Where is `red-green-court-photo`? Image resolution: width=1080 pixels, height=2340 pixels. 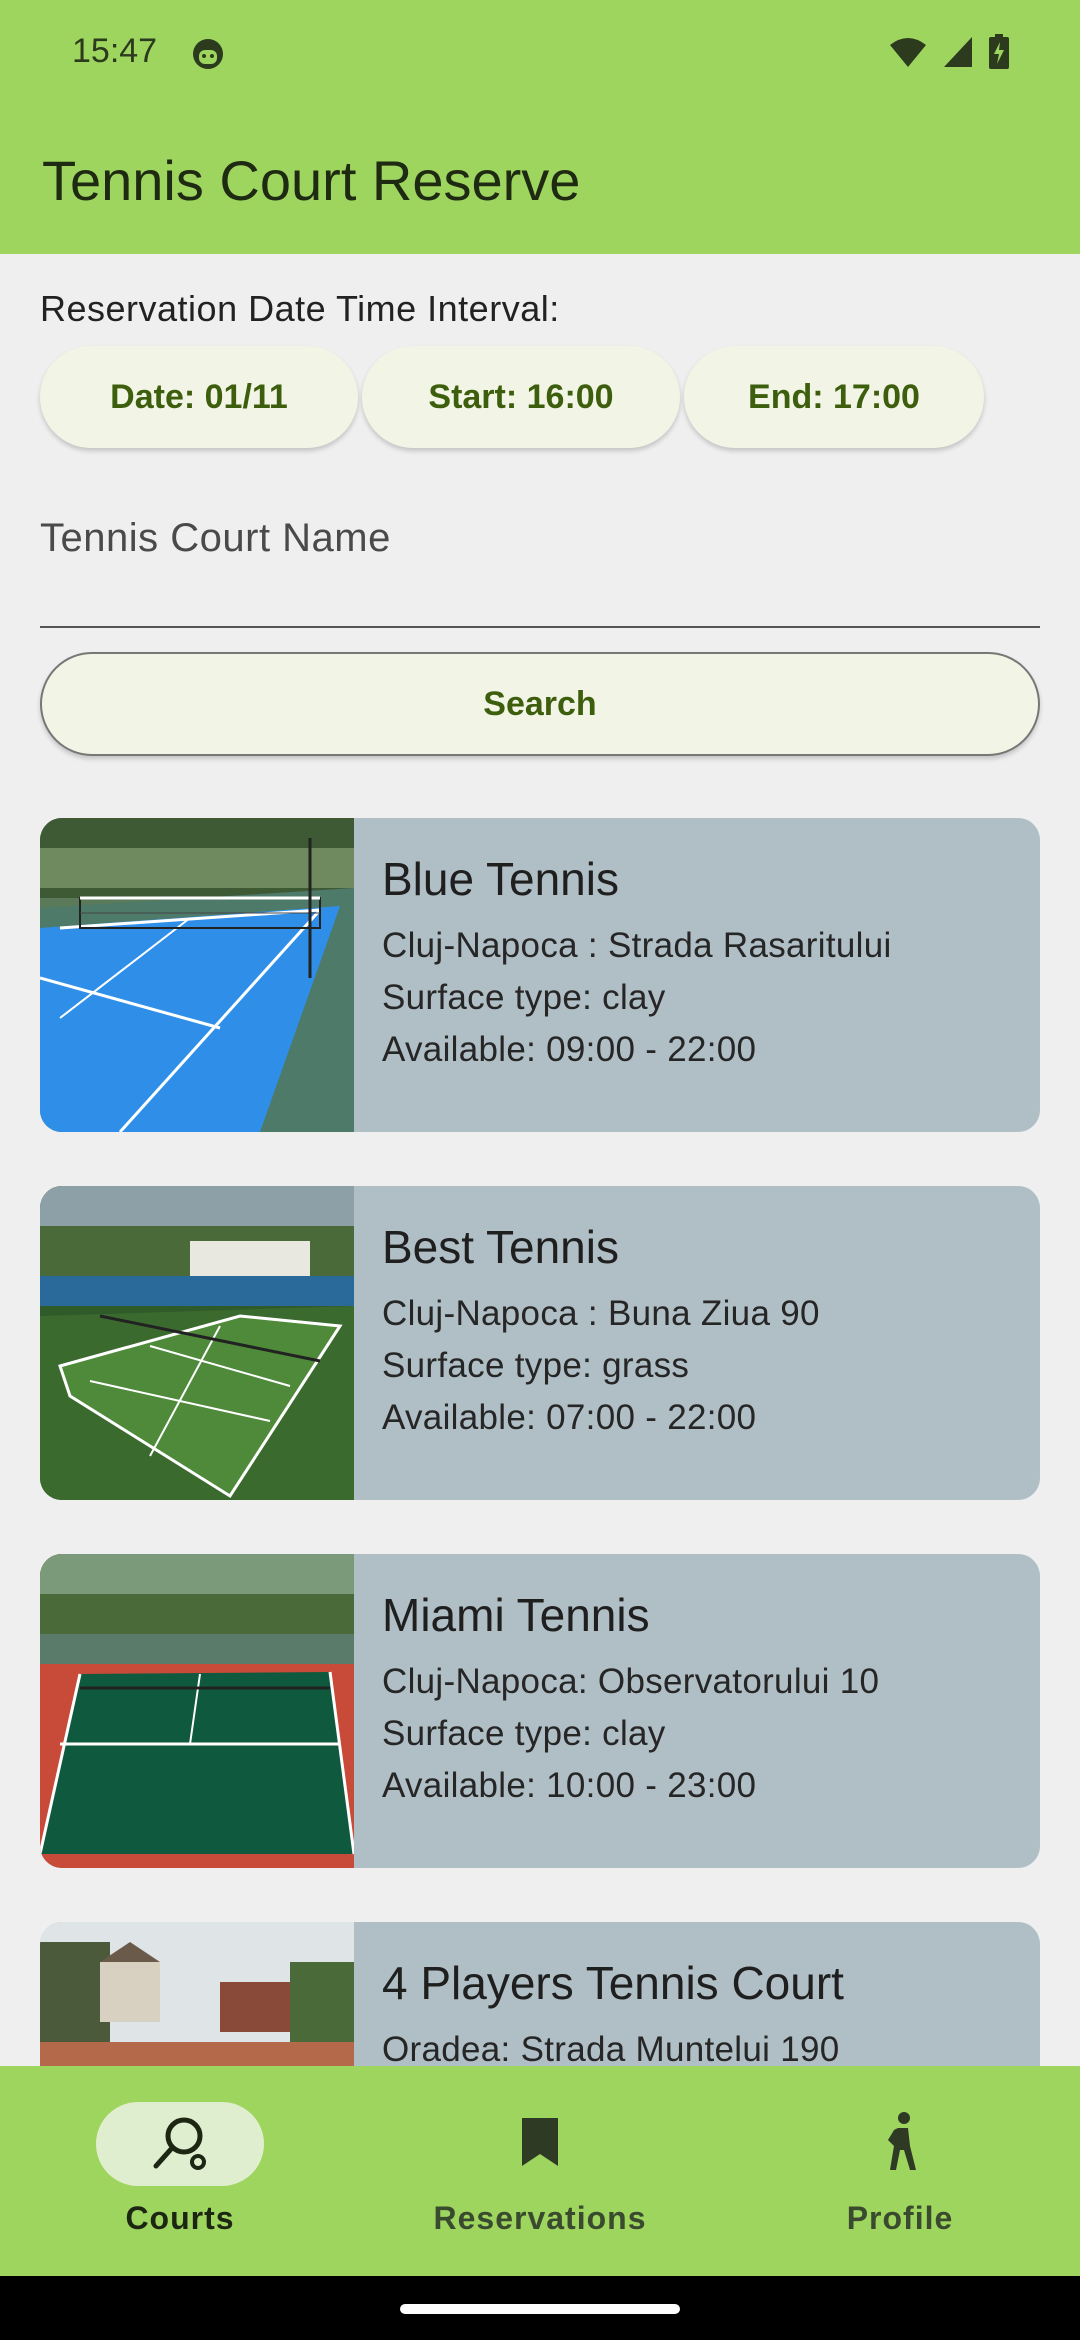 red-green-court-photo is located at coordinates (198, 1711).